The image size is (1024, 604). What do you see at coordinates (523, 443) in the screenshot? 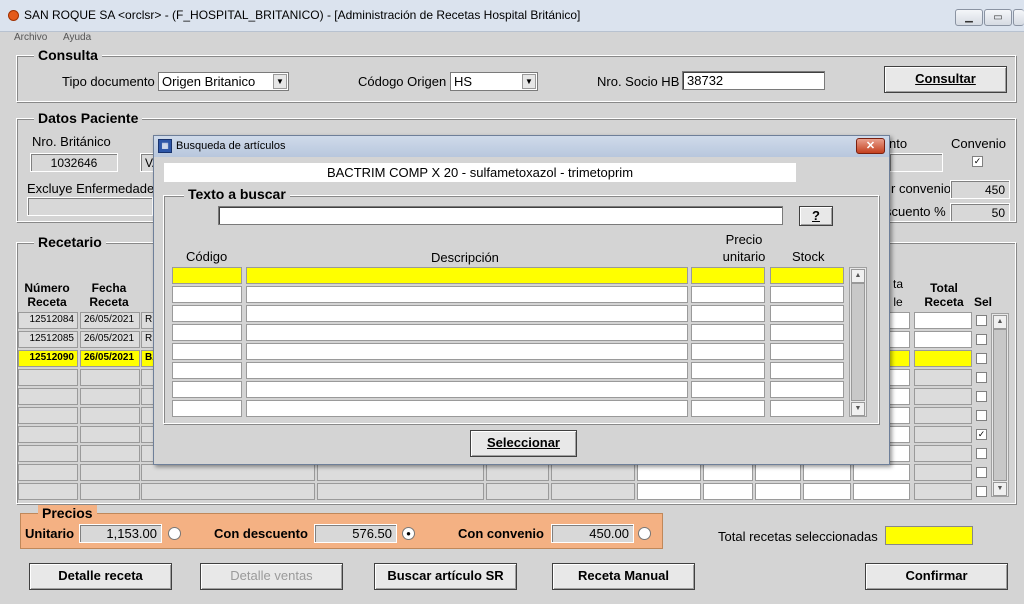
I see `seleccionar-button: Seleccionar` at bounding box center [523, 443].